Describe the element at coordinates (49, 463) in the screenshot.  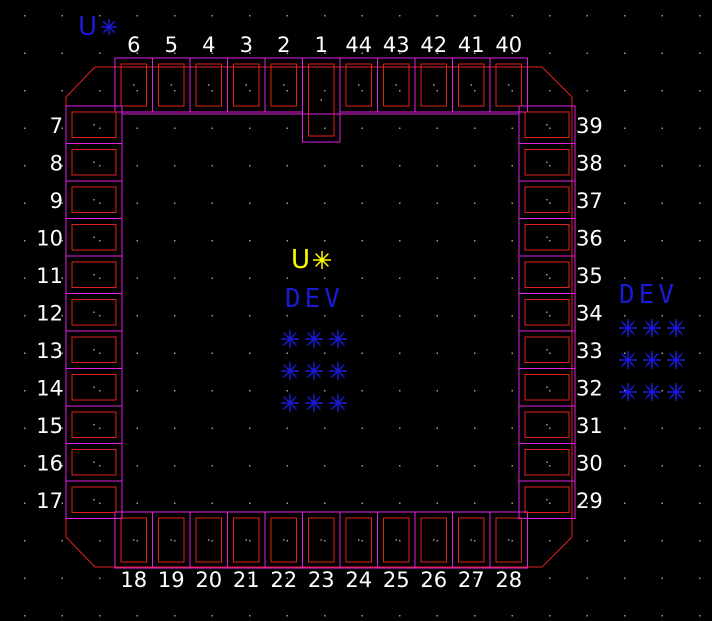
I see `pin-number-16: 16` at that location.